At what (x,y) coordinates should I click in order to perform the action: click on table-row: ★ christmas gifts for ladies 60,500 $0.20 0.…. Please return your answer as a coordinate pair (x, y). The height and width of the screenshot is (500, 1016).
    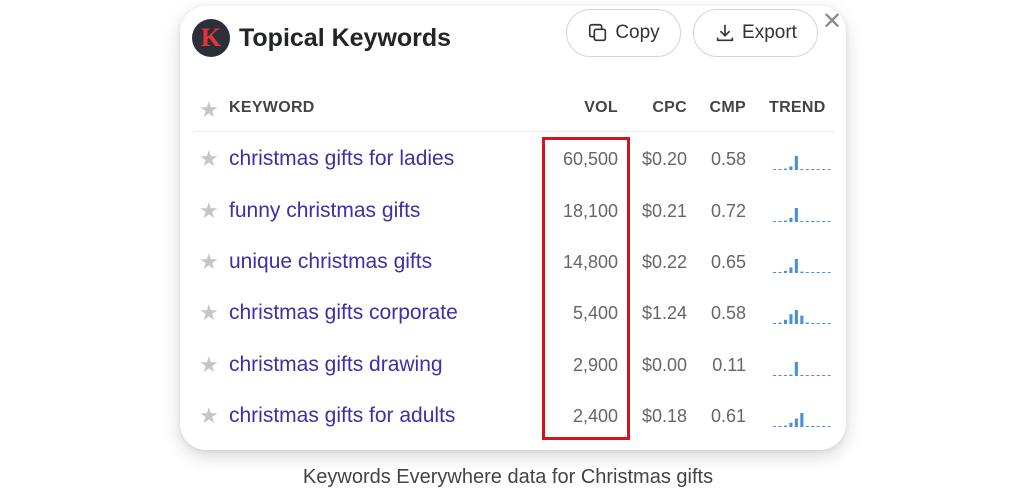
    Looking at the image, I should click on (513, 169).